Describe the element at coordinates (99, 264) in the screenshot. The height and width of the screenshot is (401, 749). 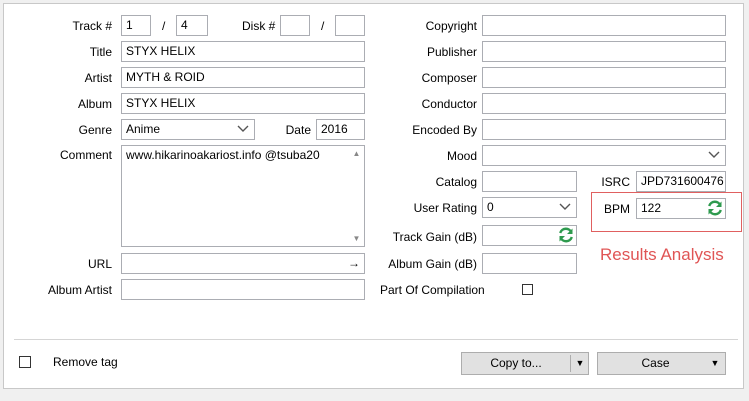
I see `url-label: URL` at that location.